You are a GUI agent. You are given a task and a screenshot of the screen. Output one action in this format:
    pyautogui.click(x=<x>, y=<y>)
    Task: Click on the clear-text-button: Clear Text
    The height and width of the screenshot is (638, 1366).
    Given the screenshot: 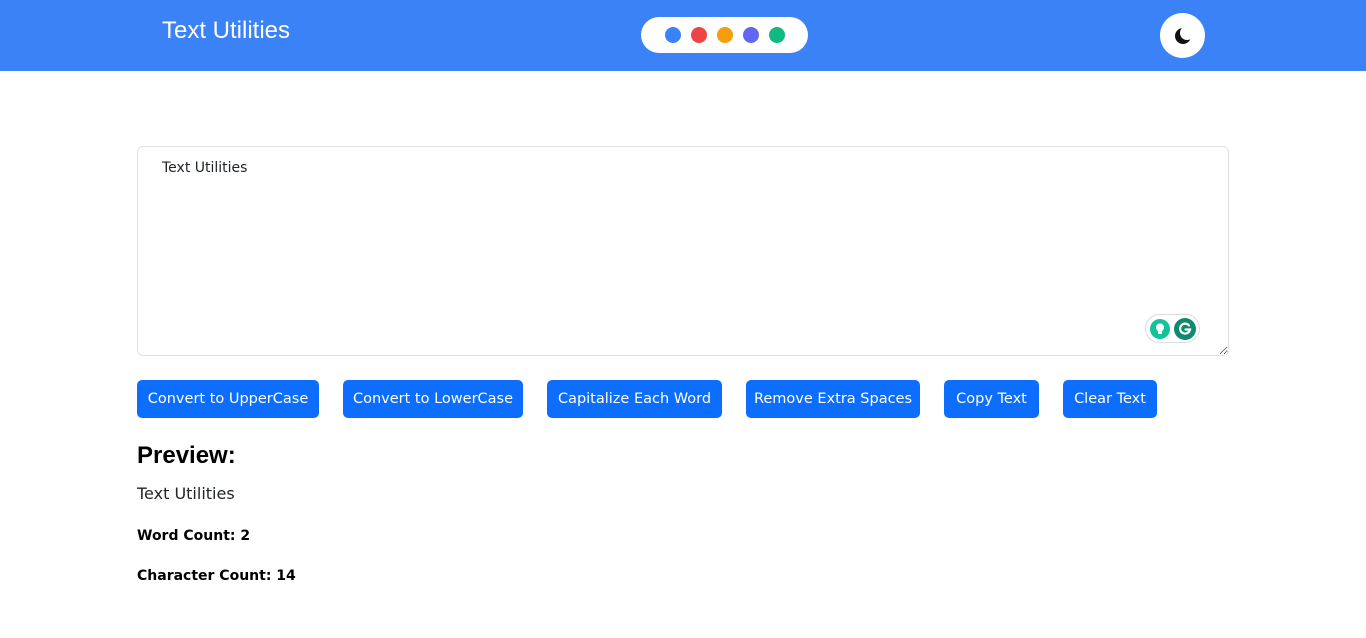 What is the action you would take?
    pyautogui.click(x=1110, y=399)
    